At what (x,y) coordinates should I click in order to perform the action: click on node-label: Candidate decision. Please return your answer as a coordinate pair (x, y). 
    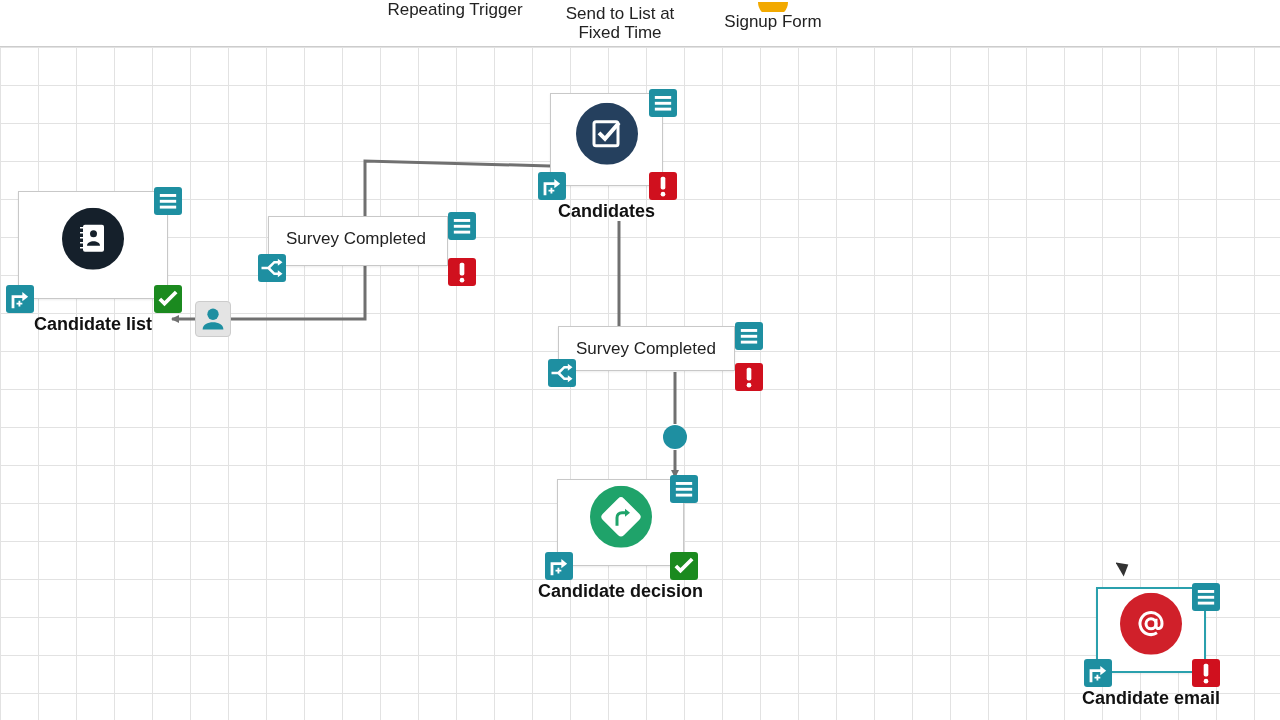
    Looking at the image, I should click on (620, 591).